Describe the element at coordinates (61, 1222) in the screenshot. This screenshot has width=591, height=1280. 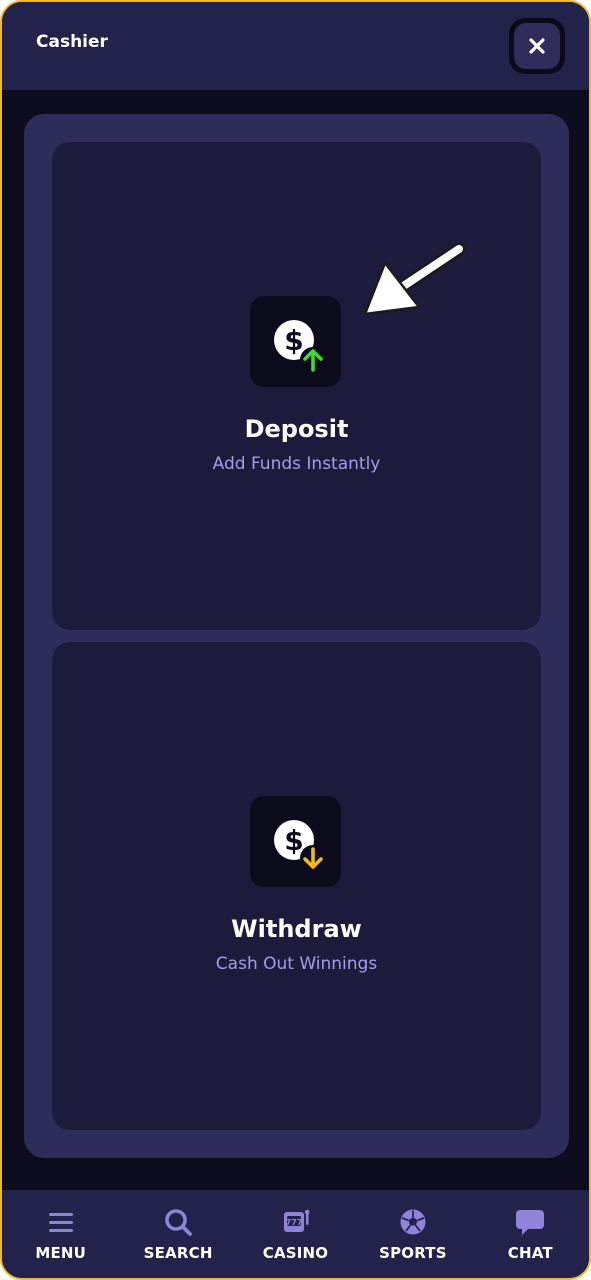
I see `menu-icon` at that location.